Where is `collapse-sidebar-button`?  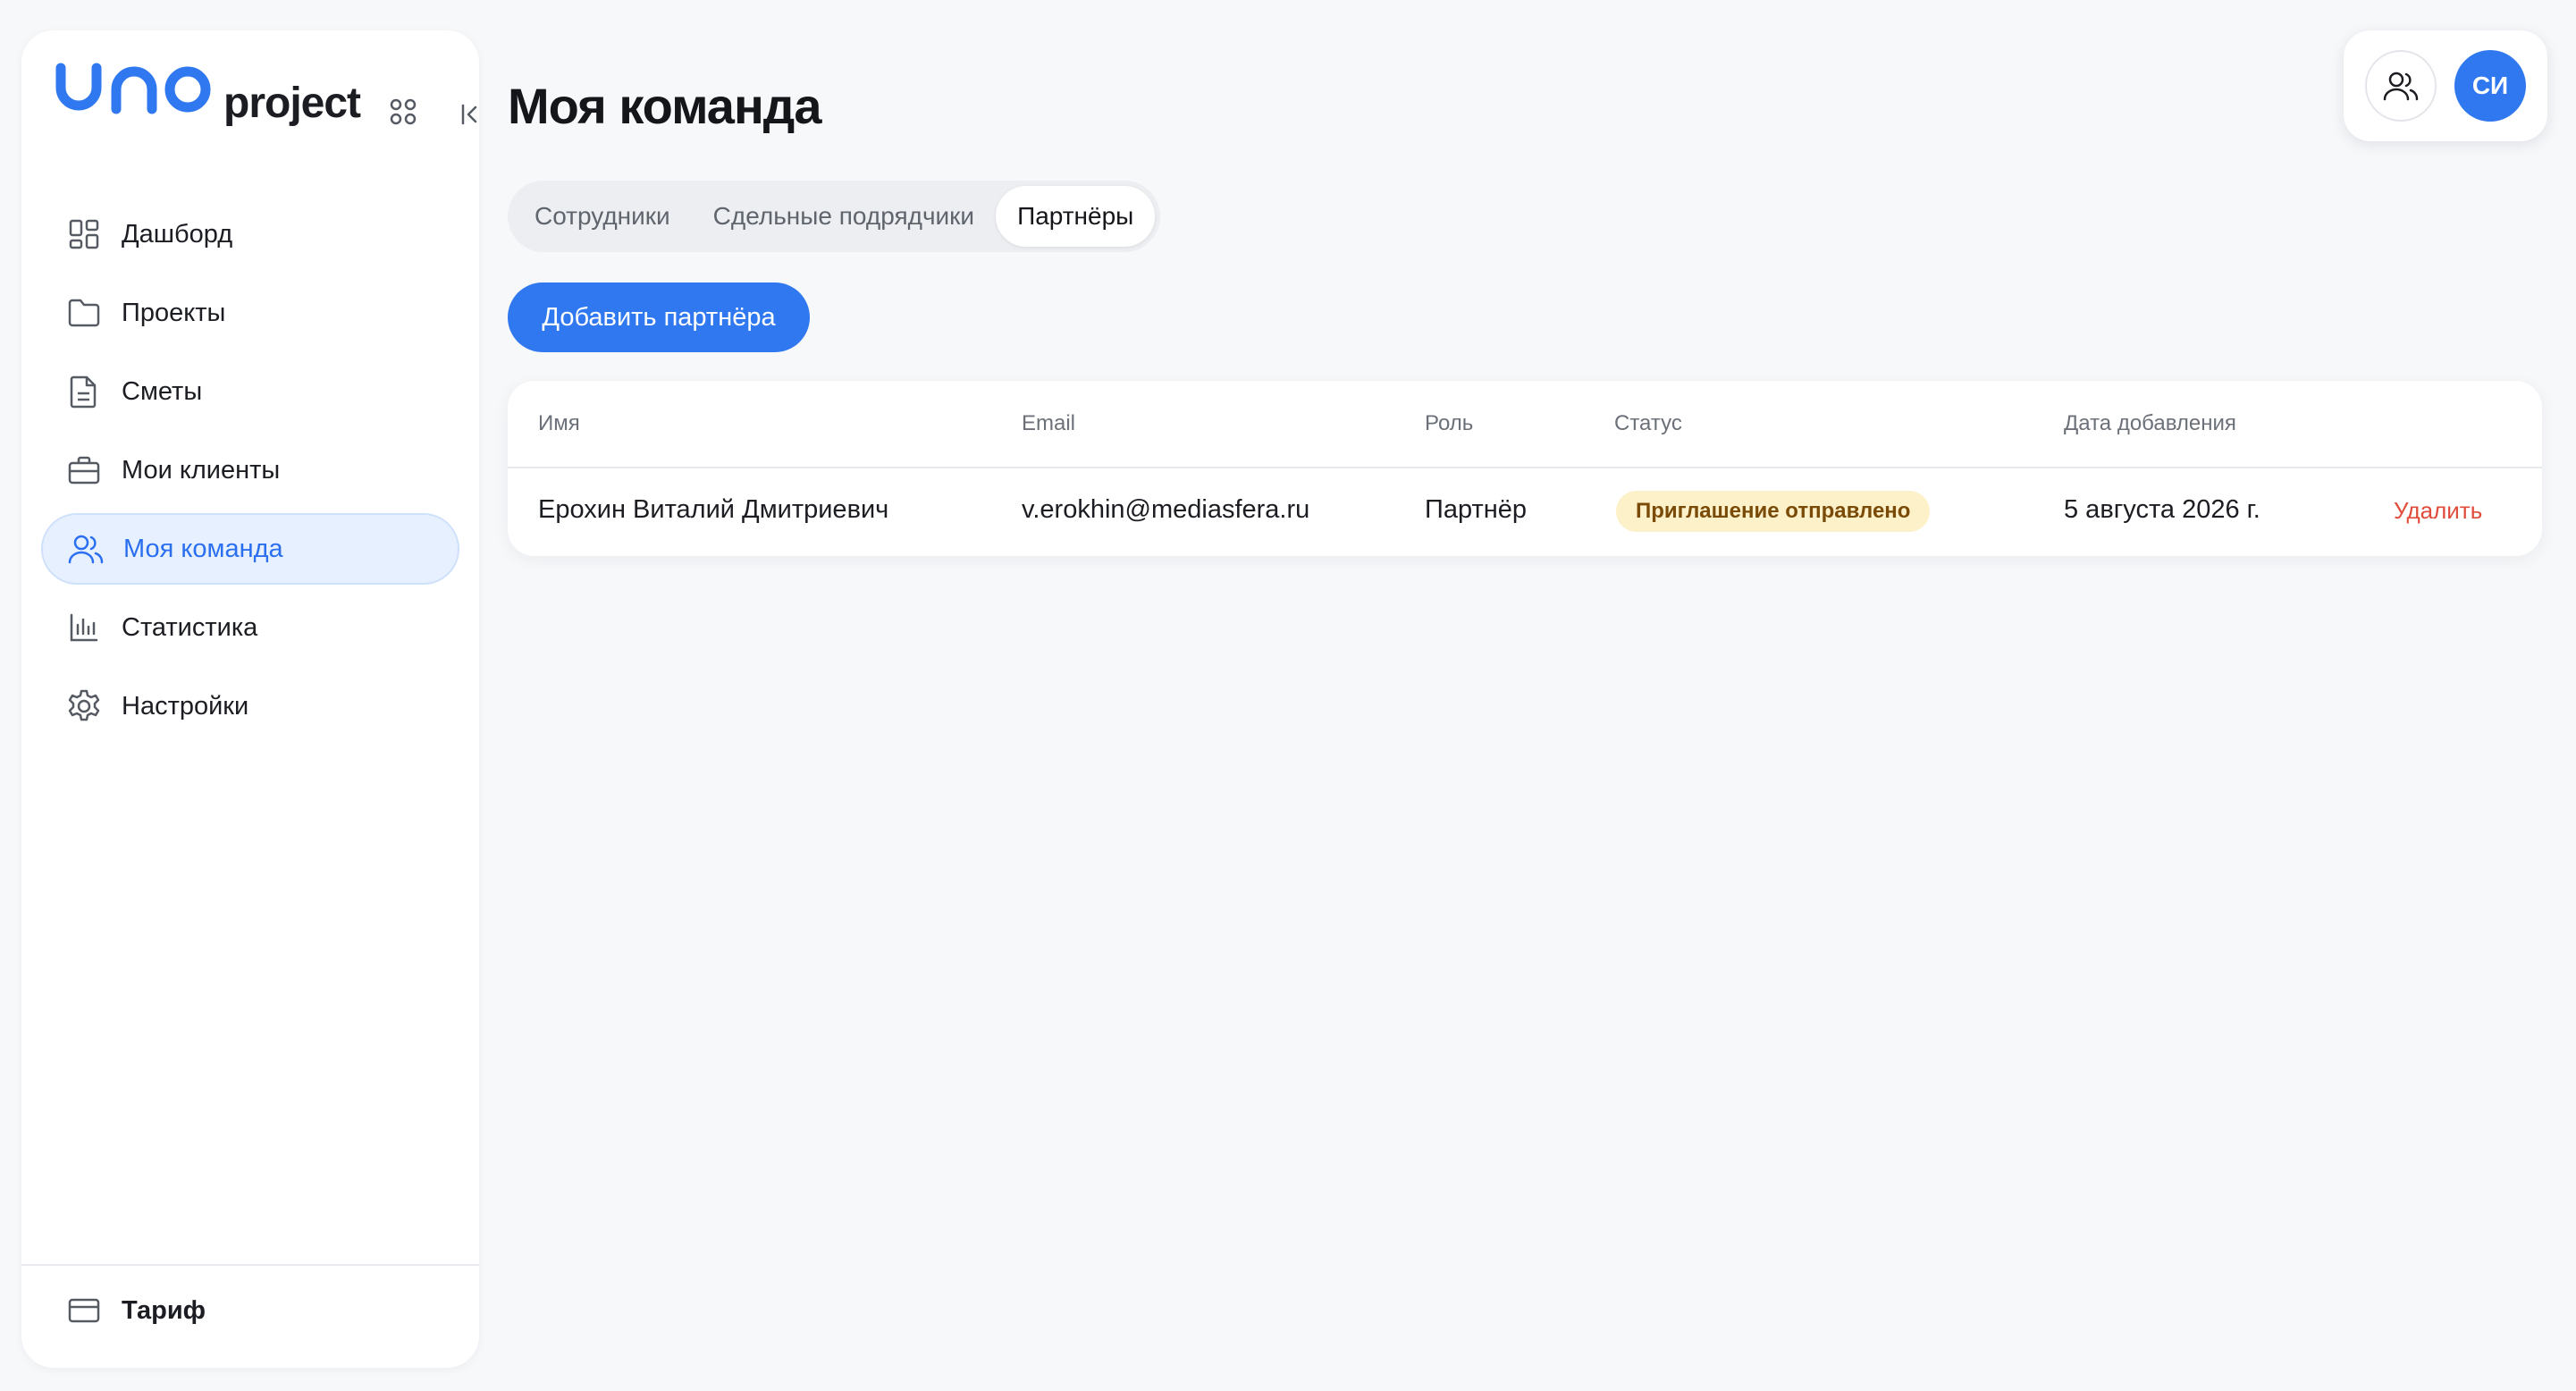 collapse-sidebar-button is located at coordinates (470, 114).